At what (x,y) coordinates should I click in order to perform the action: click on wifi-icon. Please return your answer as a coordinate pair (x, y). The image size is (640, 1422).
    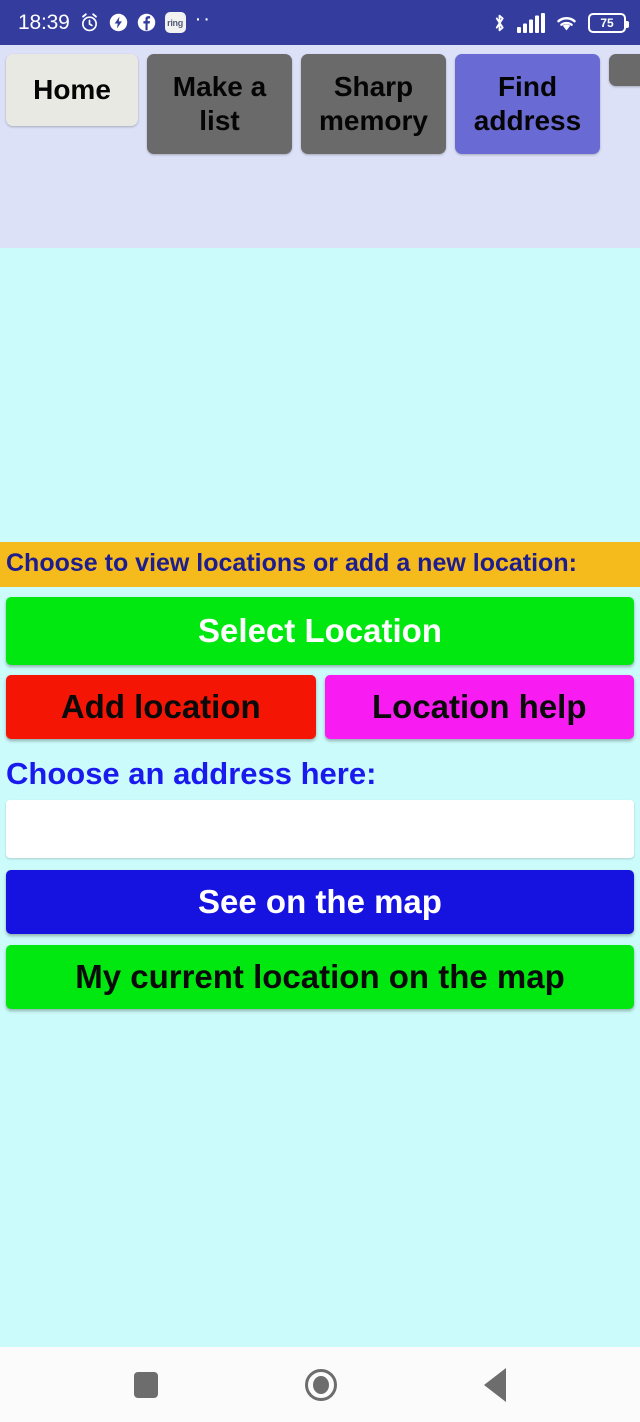
    Looking at the image, I should click on (566, 22).